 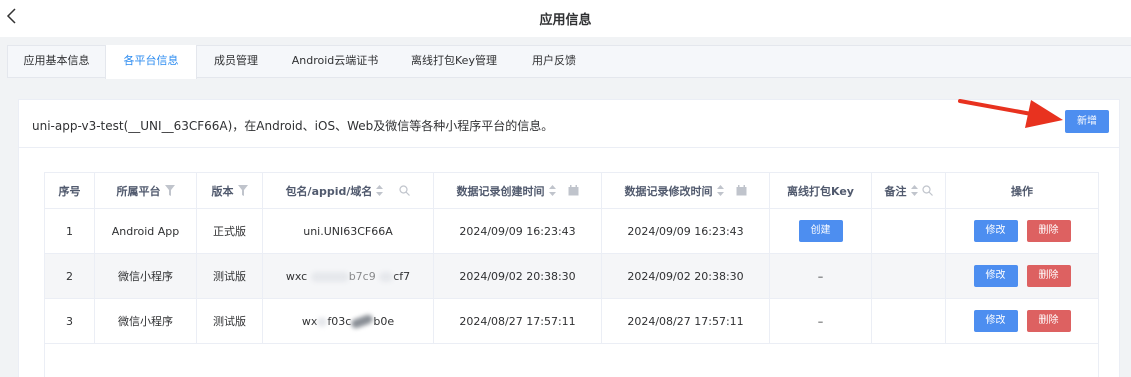 I want to click on tab-feedback: 用户反馈, so click(x=554, y=61).